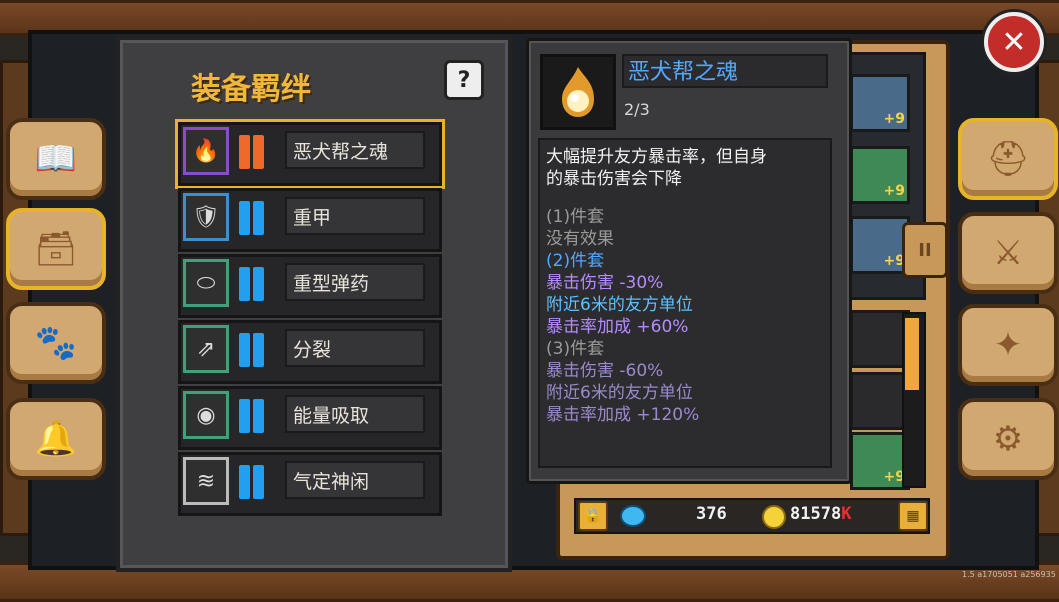 This screenshot has height=602, width=1059. I want to click on tier-header: (1)件套, so click(575, 217).